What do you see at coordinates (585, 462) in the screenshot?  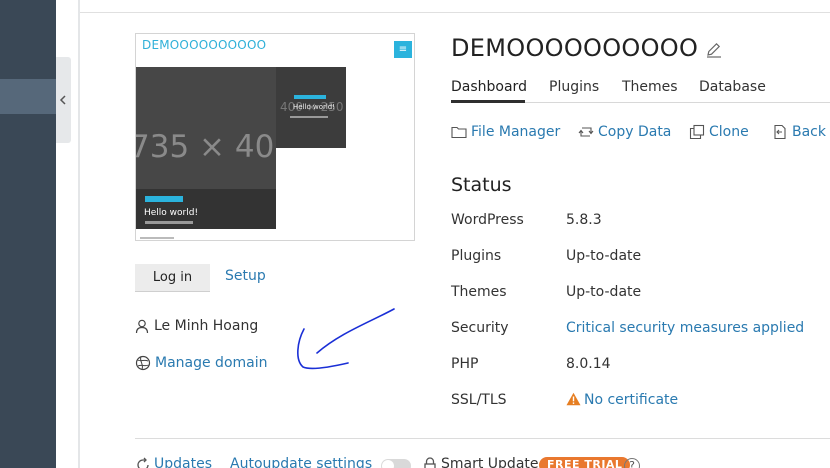 I see `free-trial-badge: FREE TRIAL` at bounding box center [585, 462].